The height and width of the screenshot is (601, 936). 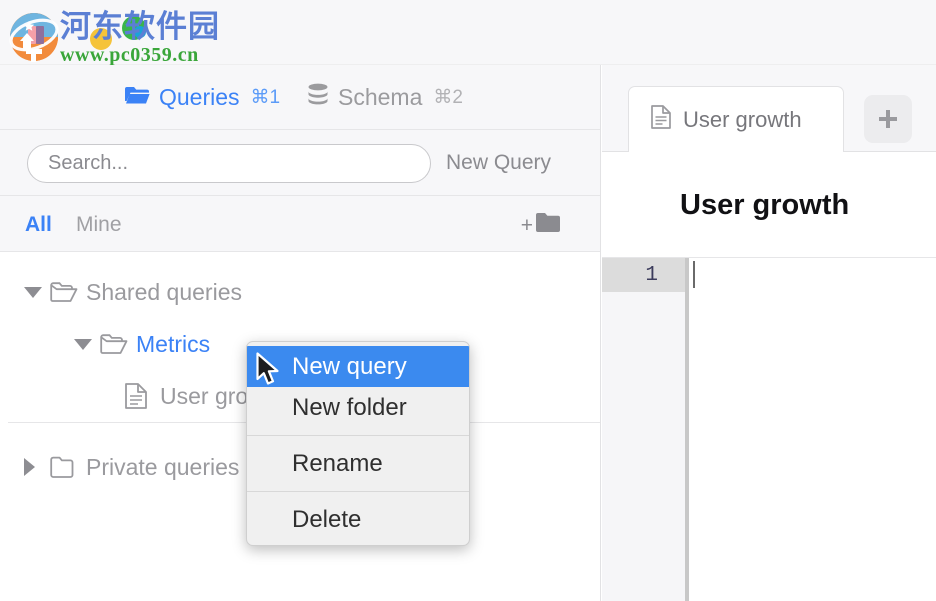 What do you see at coordinates (498, 163) in the screenshot?
I see `new-query-button: New Query` at bounding box center [498, 163].